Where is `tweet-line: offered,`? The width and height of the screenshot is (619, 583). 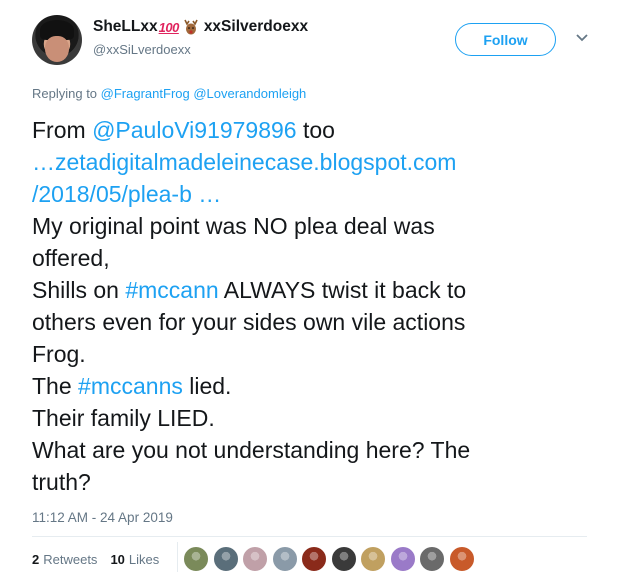 tweet-line: offered, is located at coordinates (71, 258).